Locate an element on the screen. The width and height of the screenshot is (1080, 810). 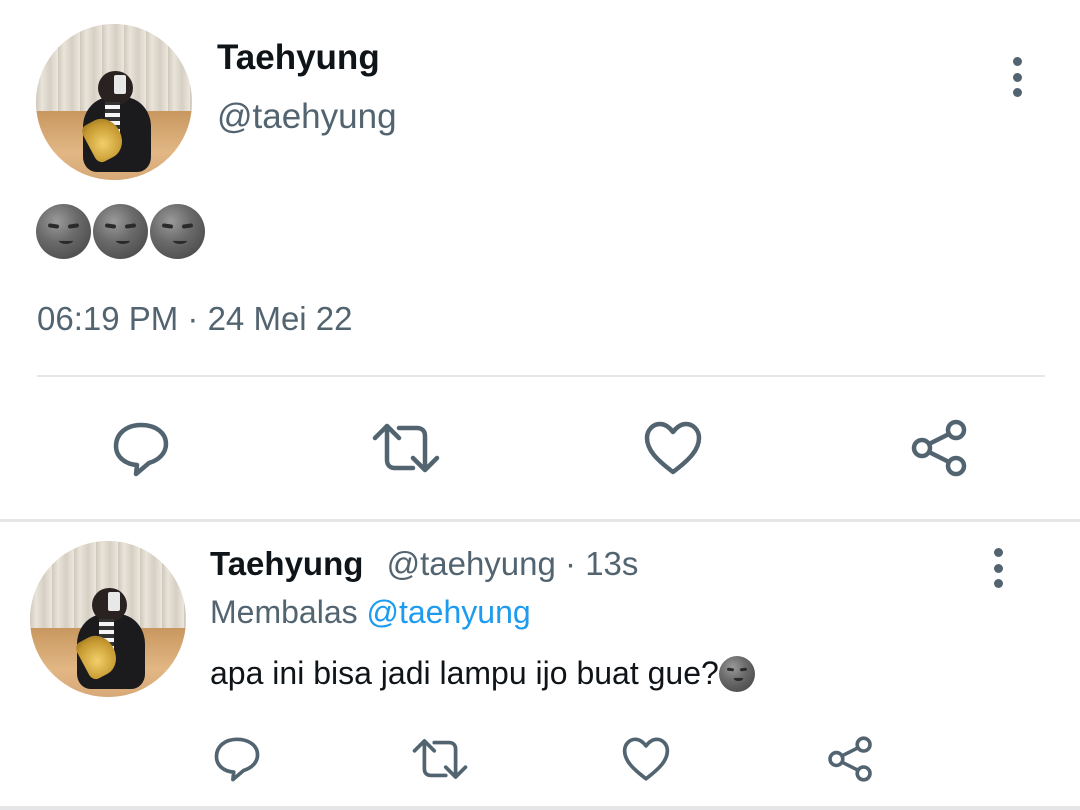
tweet-text is located at coordinates (120, 231).